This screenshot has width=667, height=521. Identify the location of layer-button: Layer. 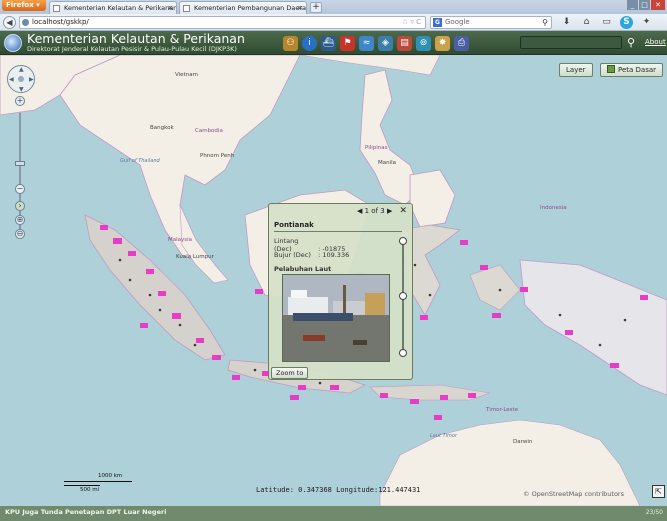
(576, 70).